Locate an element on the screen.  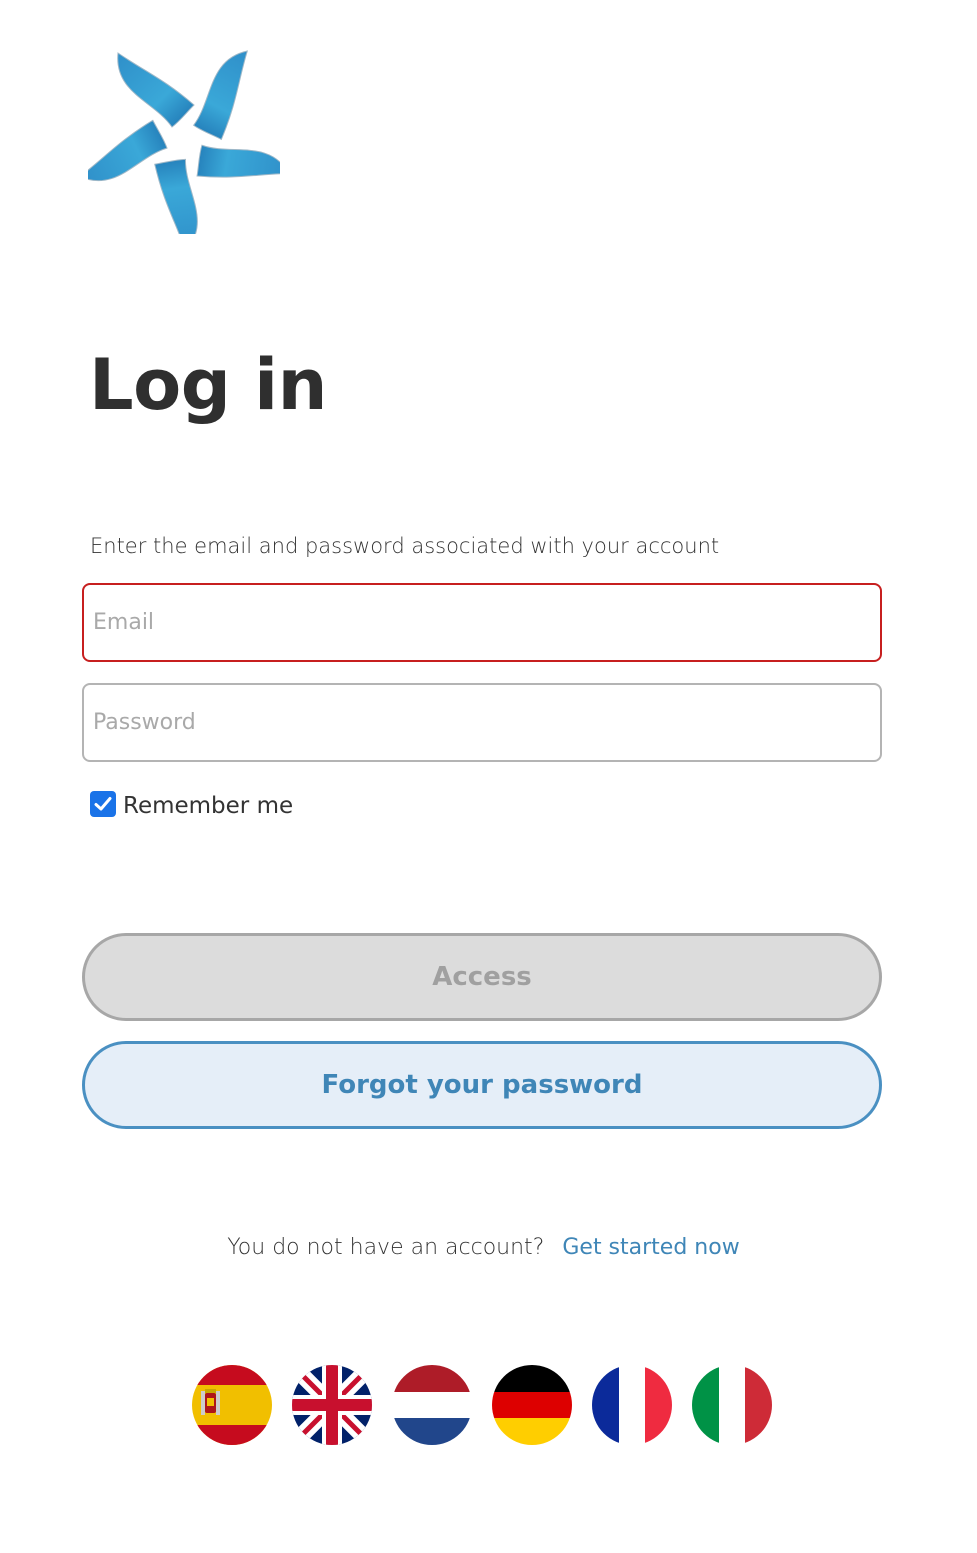
netherlands-flag-icon is located at coordinates (432, 1405).